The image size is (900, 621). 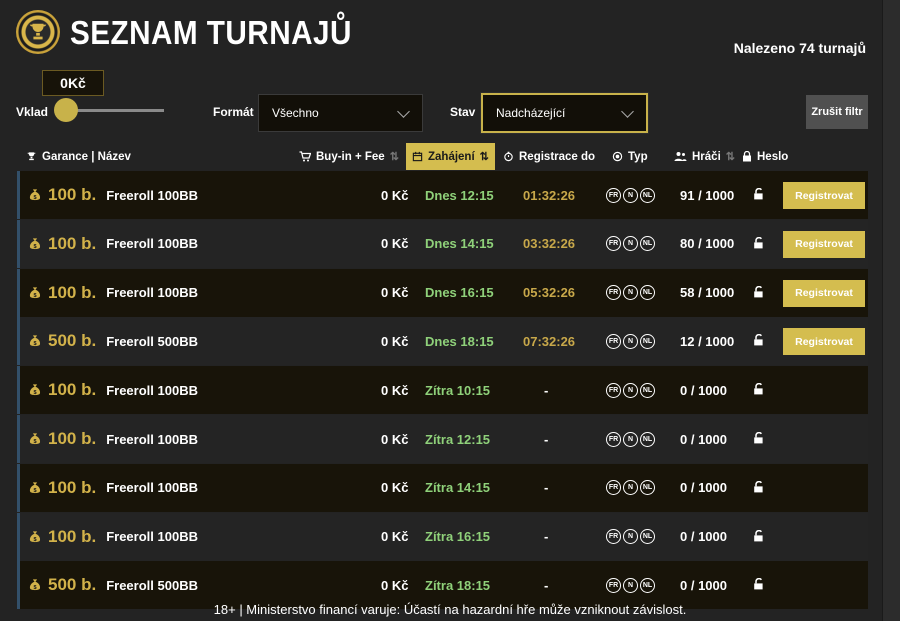 I want to click on sort-asc-icon: ⇅, so click(x=484, y=157).